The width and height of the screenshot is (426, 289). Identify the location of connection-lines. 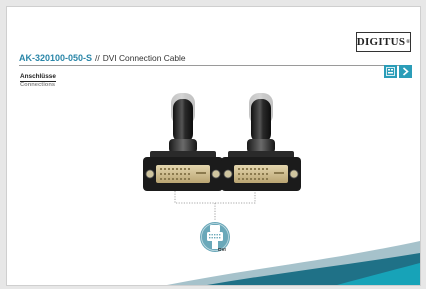
(215, 206).